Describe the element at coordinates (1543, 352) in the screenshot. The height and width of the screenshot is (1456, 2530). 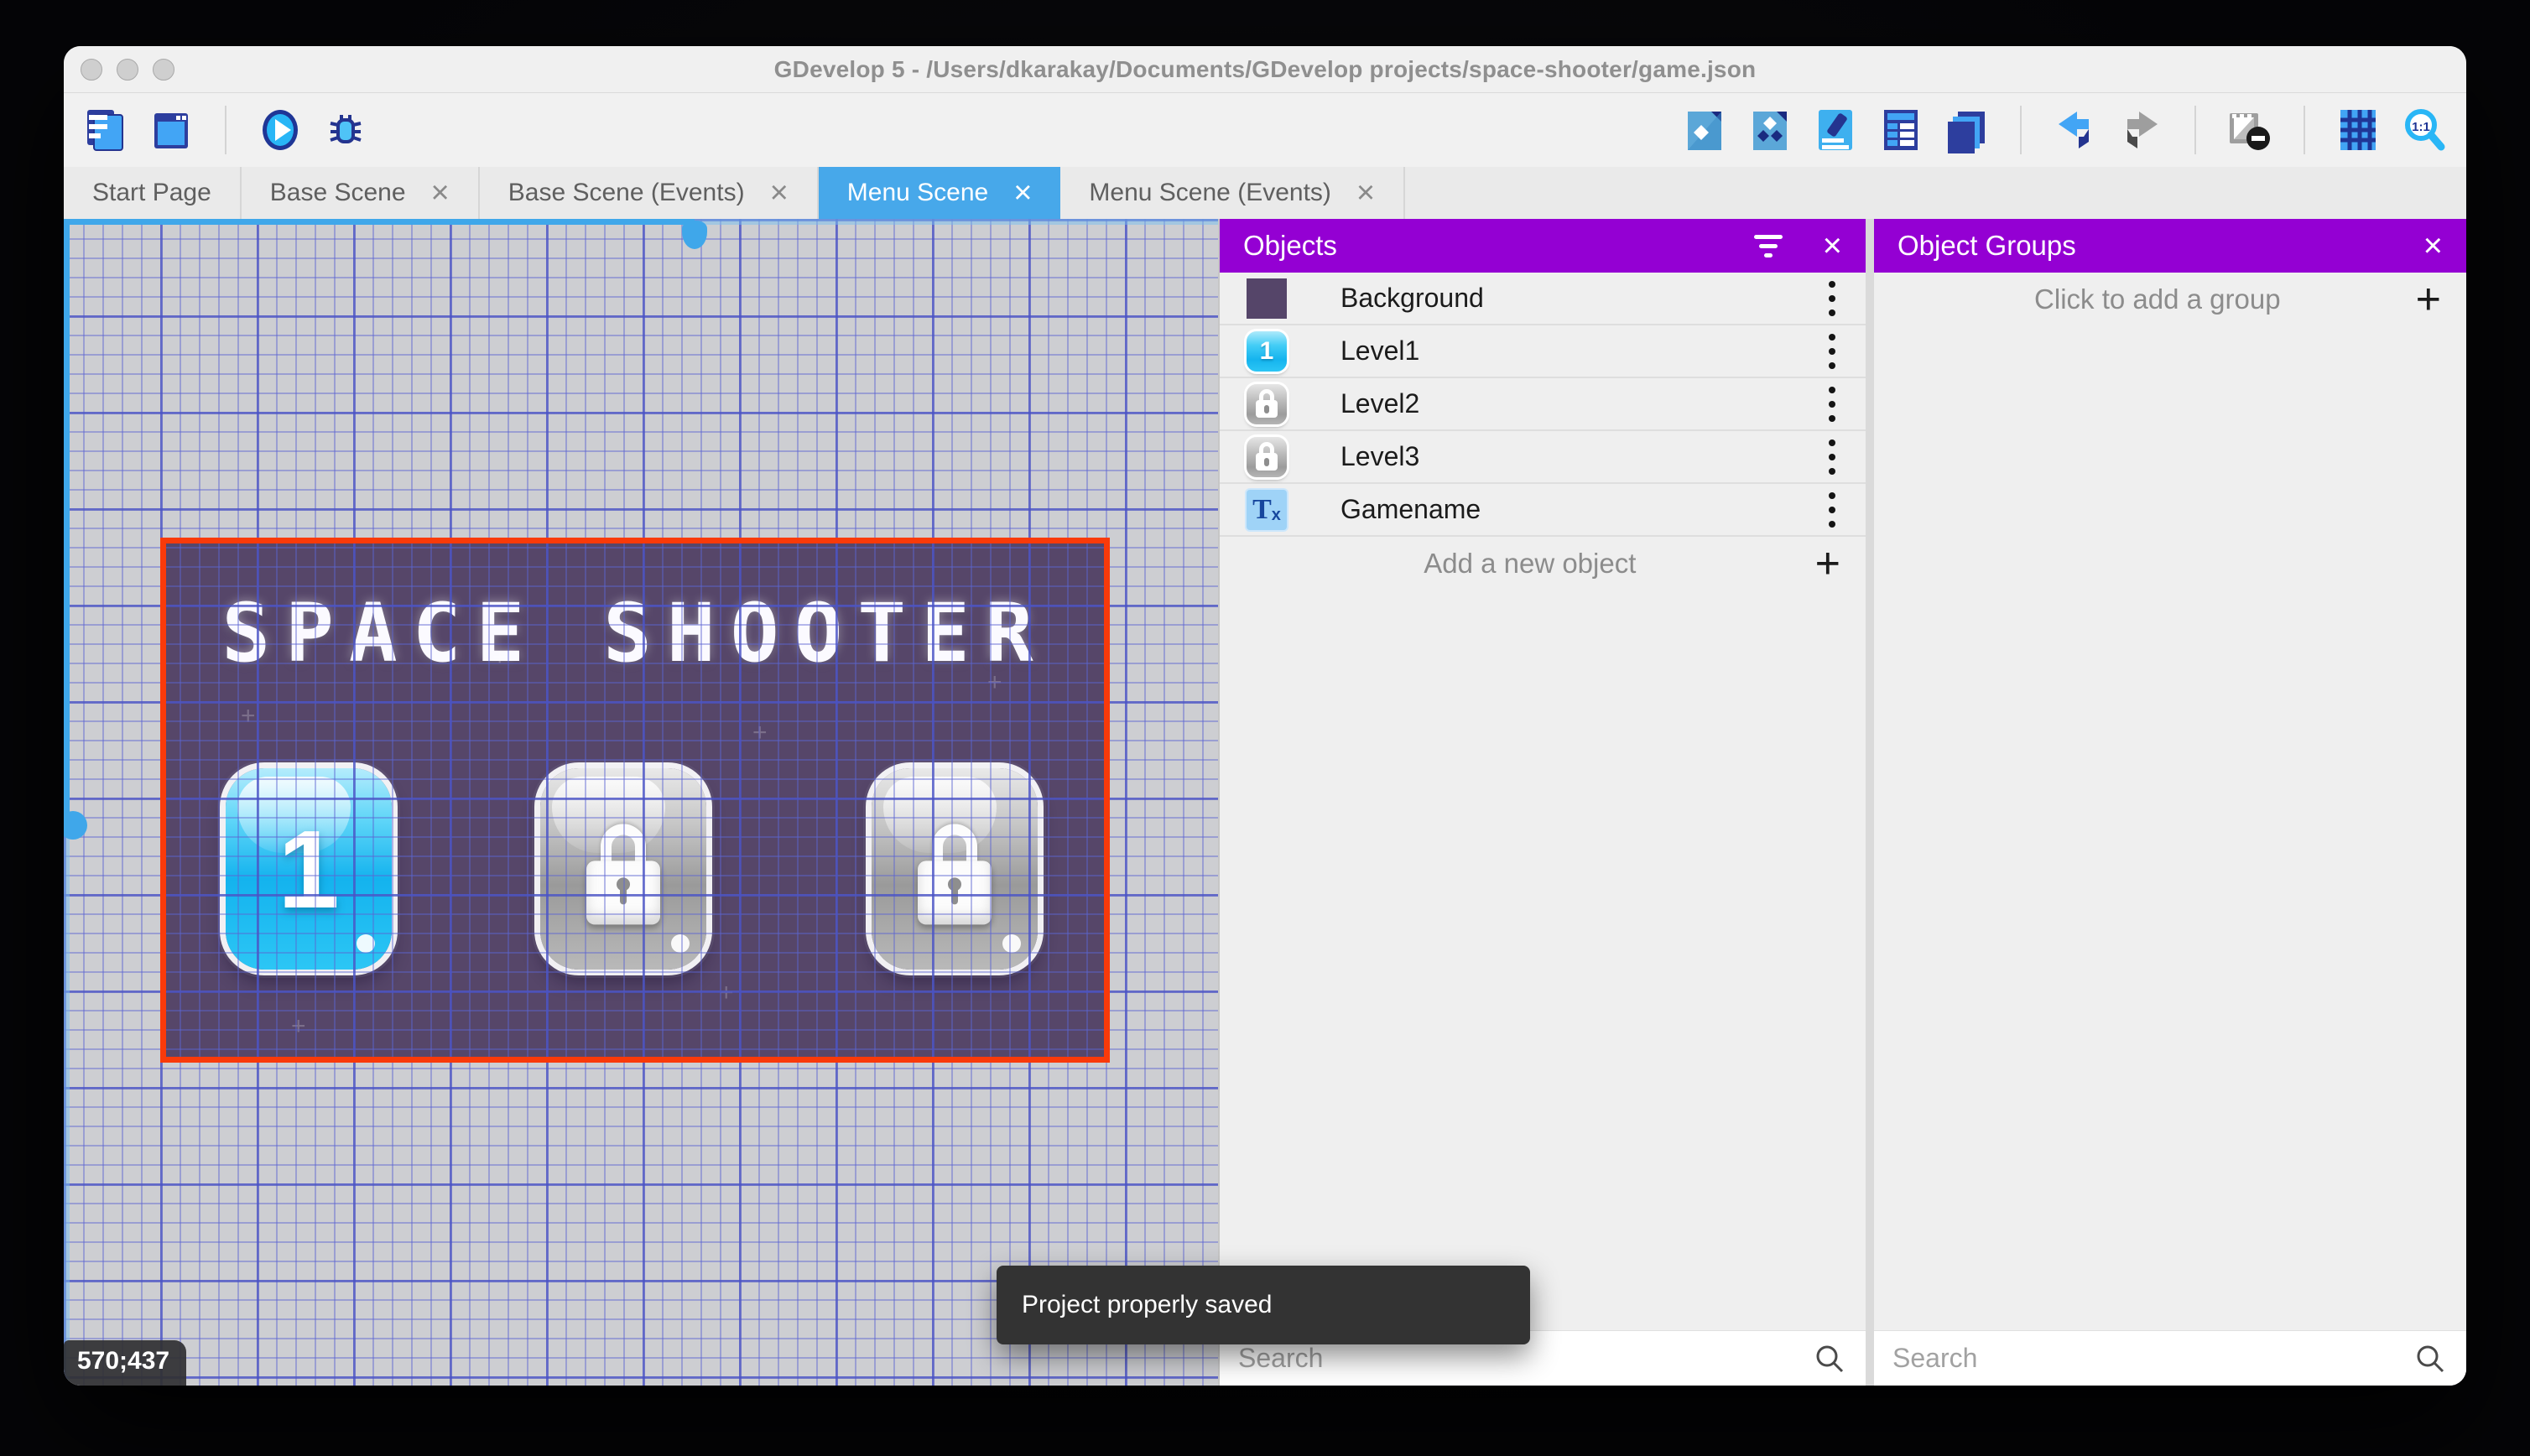
I see `object-row-level1: 1 Level1` at that location.